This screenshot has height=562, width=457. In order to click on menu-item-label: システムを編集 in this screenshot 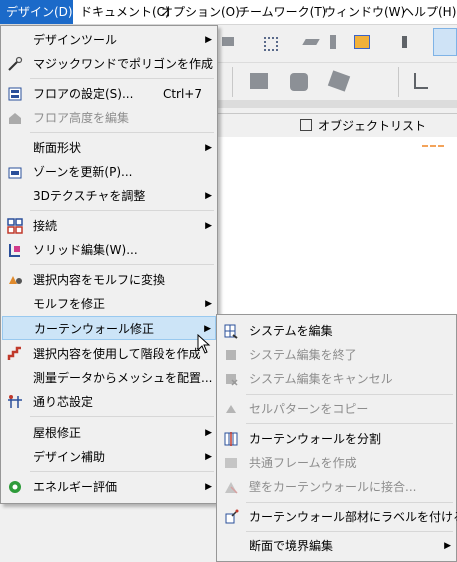, I will do `click(291, 331)`.